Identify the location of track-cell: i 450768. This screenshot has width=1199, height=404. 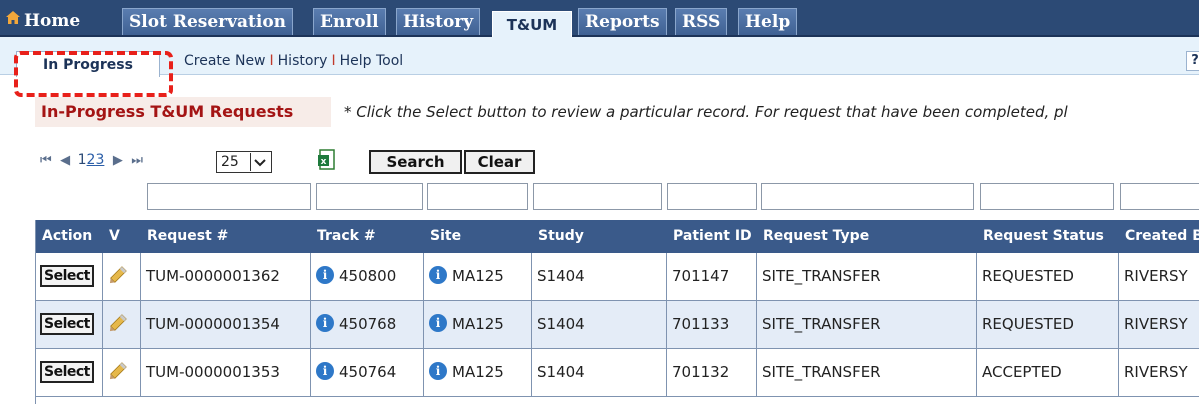
(367, 324).